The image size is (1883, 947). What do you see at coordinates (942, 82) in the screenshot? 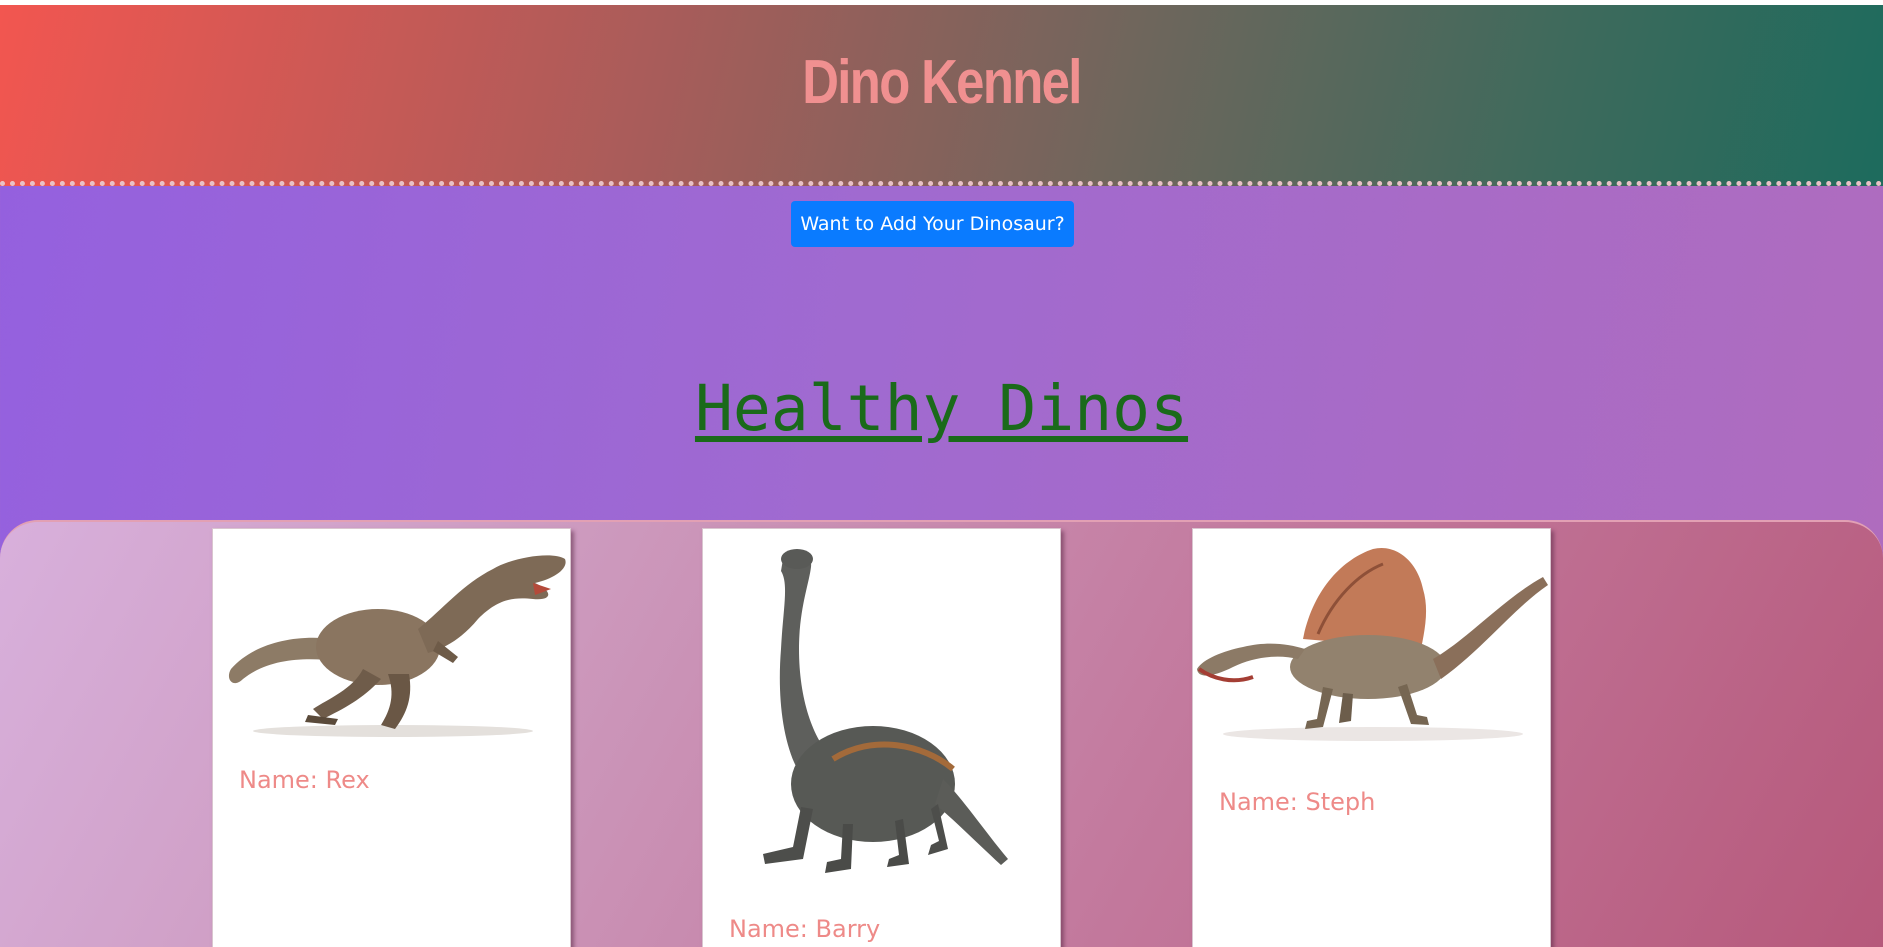
I see `site-title: Dino Kennel` at bounding box center [942, 82].